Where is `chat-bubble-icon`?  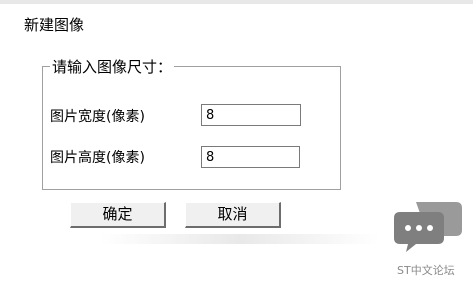 chat-bubble-icon is located at coordinates (428, 227).